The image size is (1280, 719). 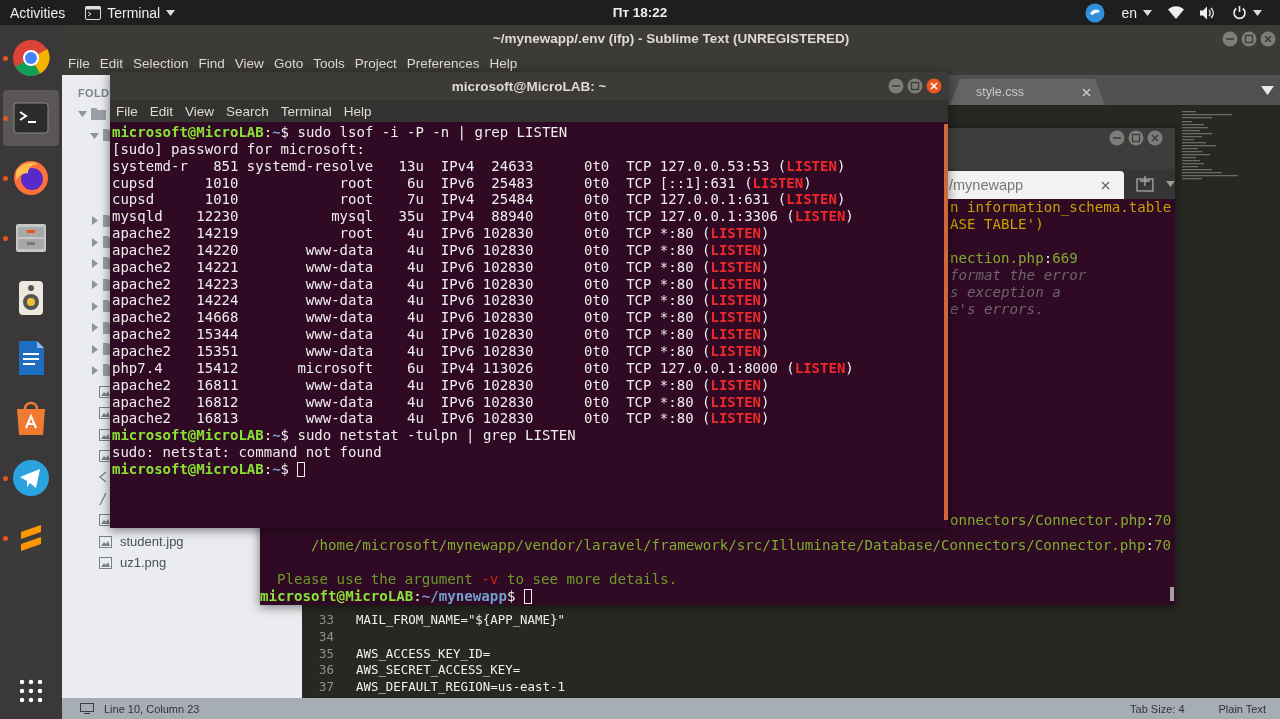 What do you see at coordinates (460, 687) in the screenshot?
I see `code-line: AWS_DEFAULT_REGION=us-east-1` at bounding box center [460, 687].